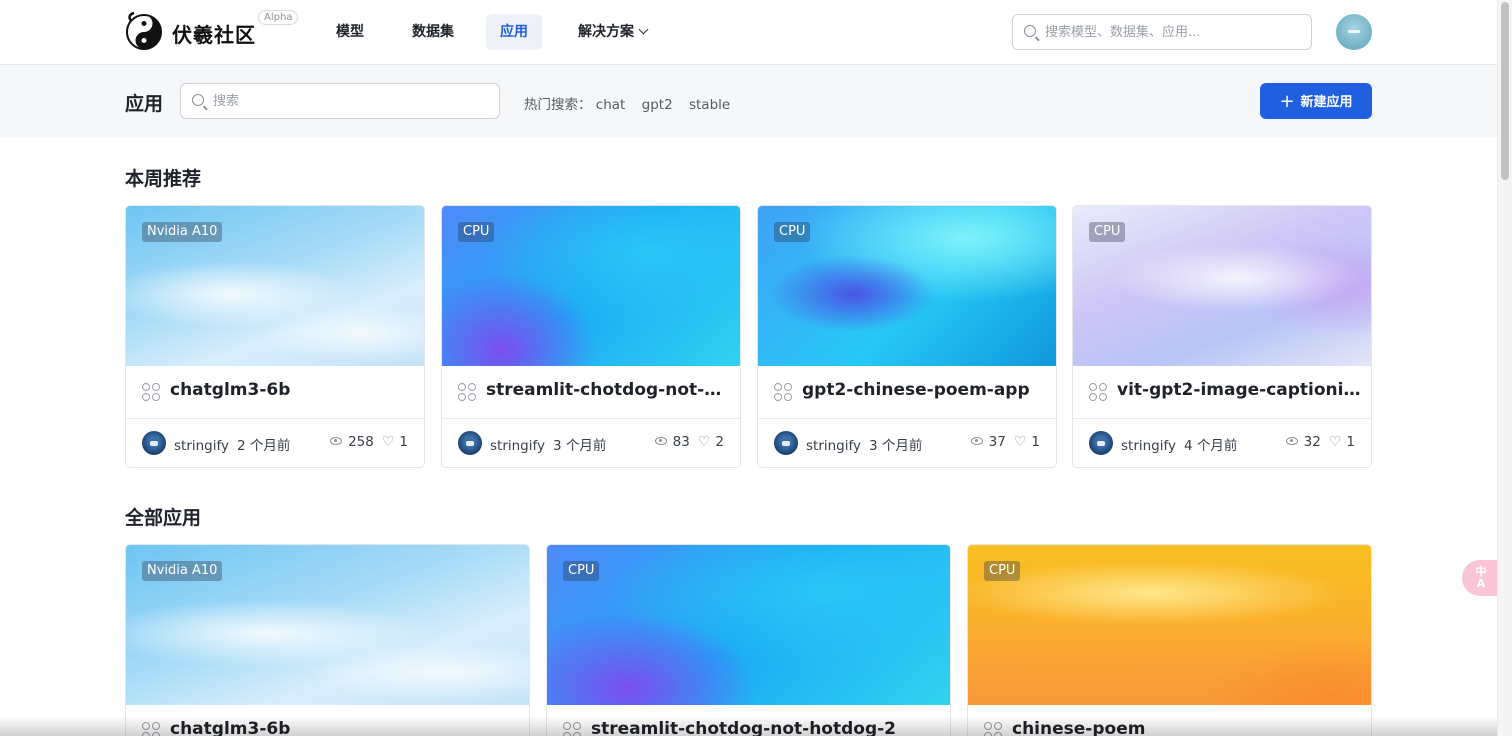 The image size is (1512, 736). I want to click on app-name: vit-gpt2-image-captioning, so click(1239, 390).